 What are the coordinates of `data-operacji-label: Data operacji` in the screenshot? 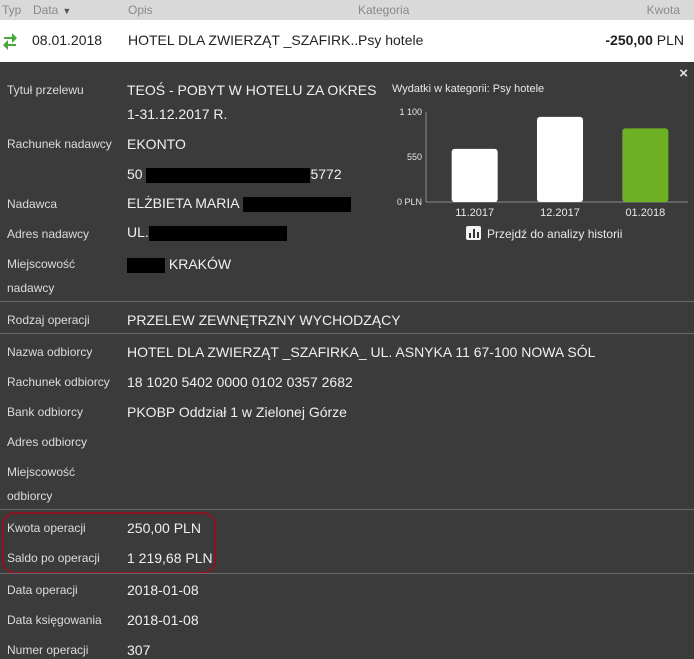 It's located at (42, 590).